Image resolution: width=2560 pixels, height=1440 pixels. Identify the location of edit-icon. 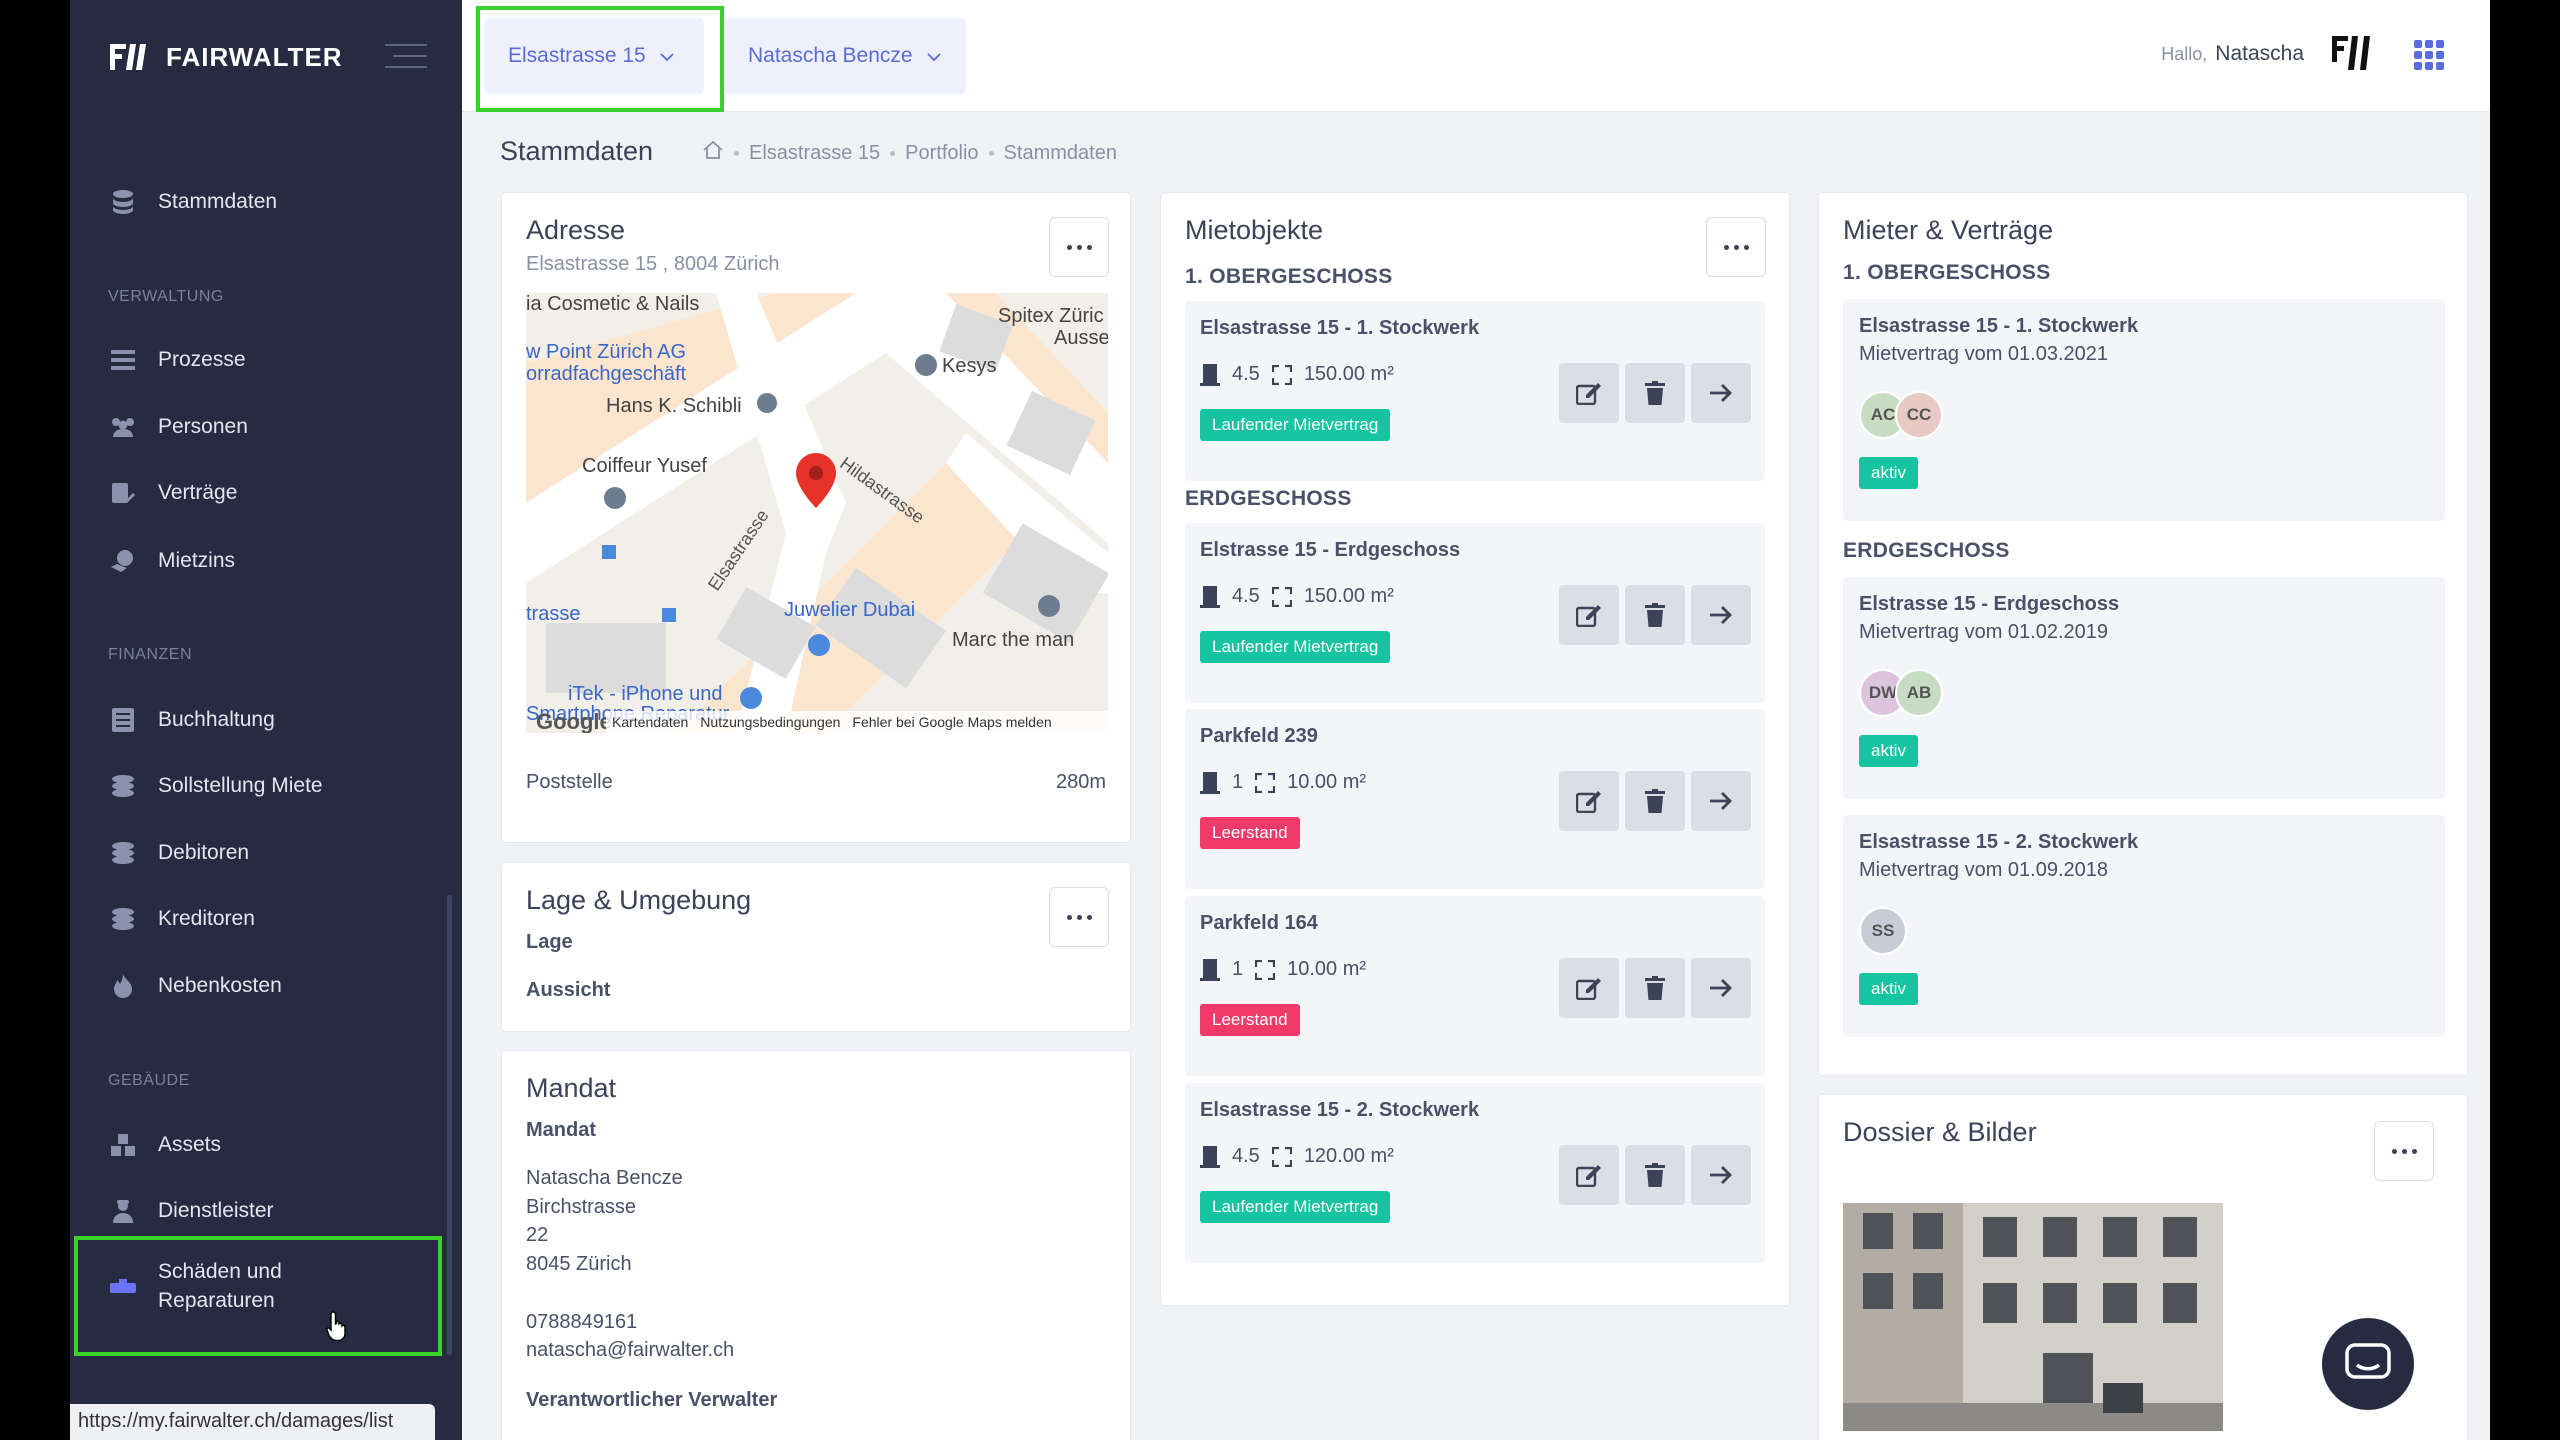
(1588, 989).